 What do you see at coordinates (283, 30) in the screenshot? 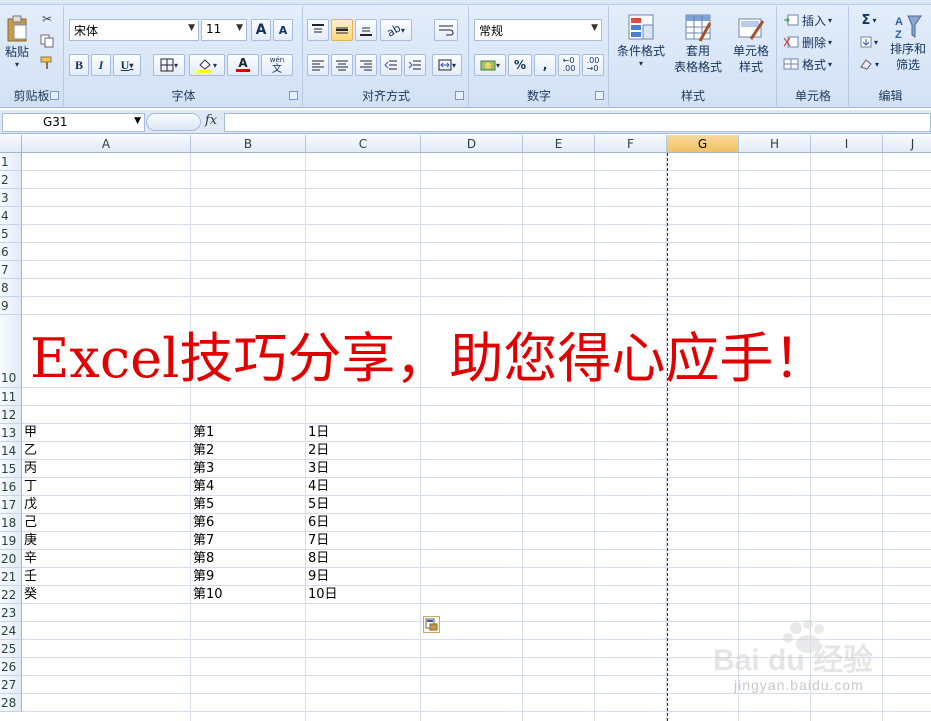
I see `shrink-font-button: A` at bounding box center [283, 30].